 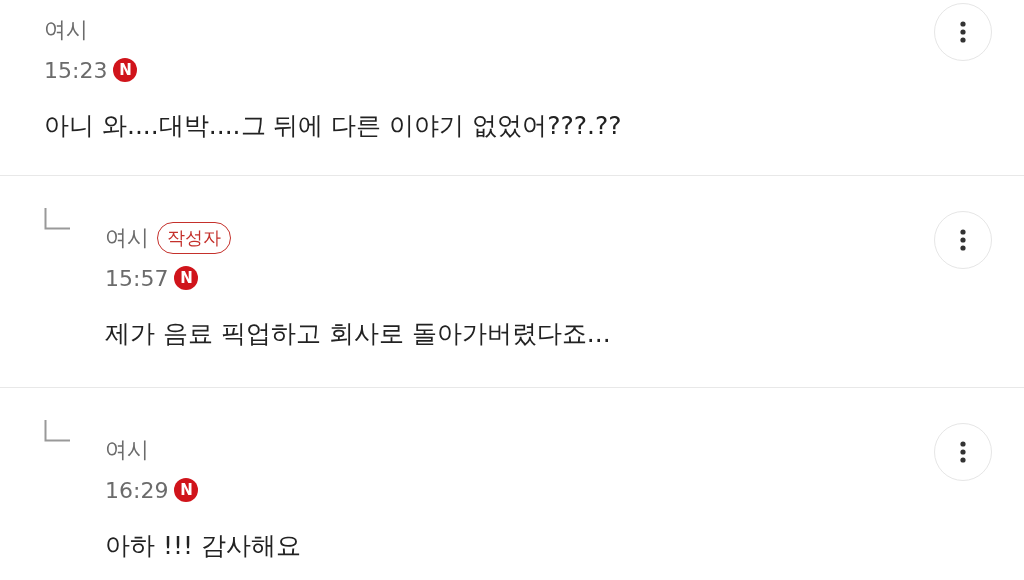 I want to click on comment-time: 15:57, so click(x=137, y=278).